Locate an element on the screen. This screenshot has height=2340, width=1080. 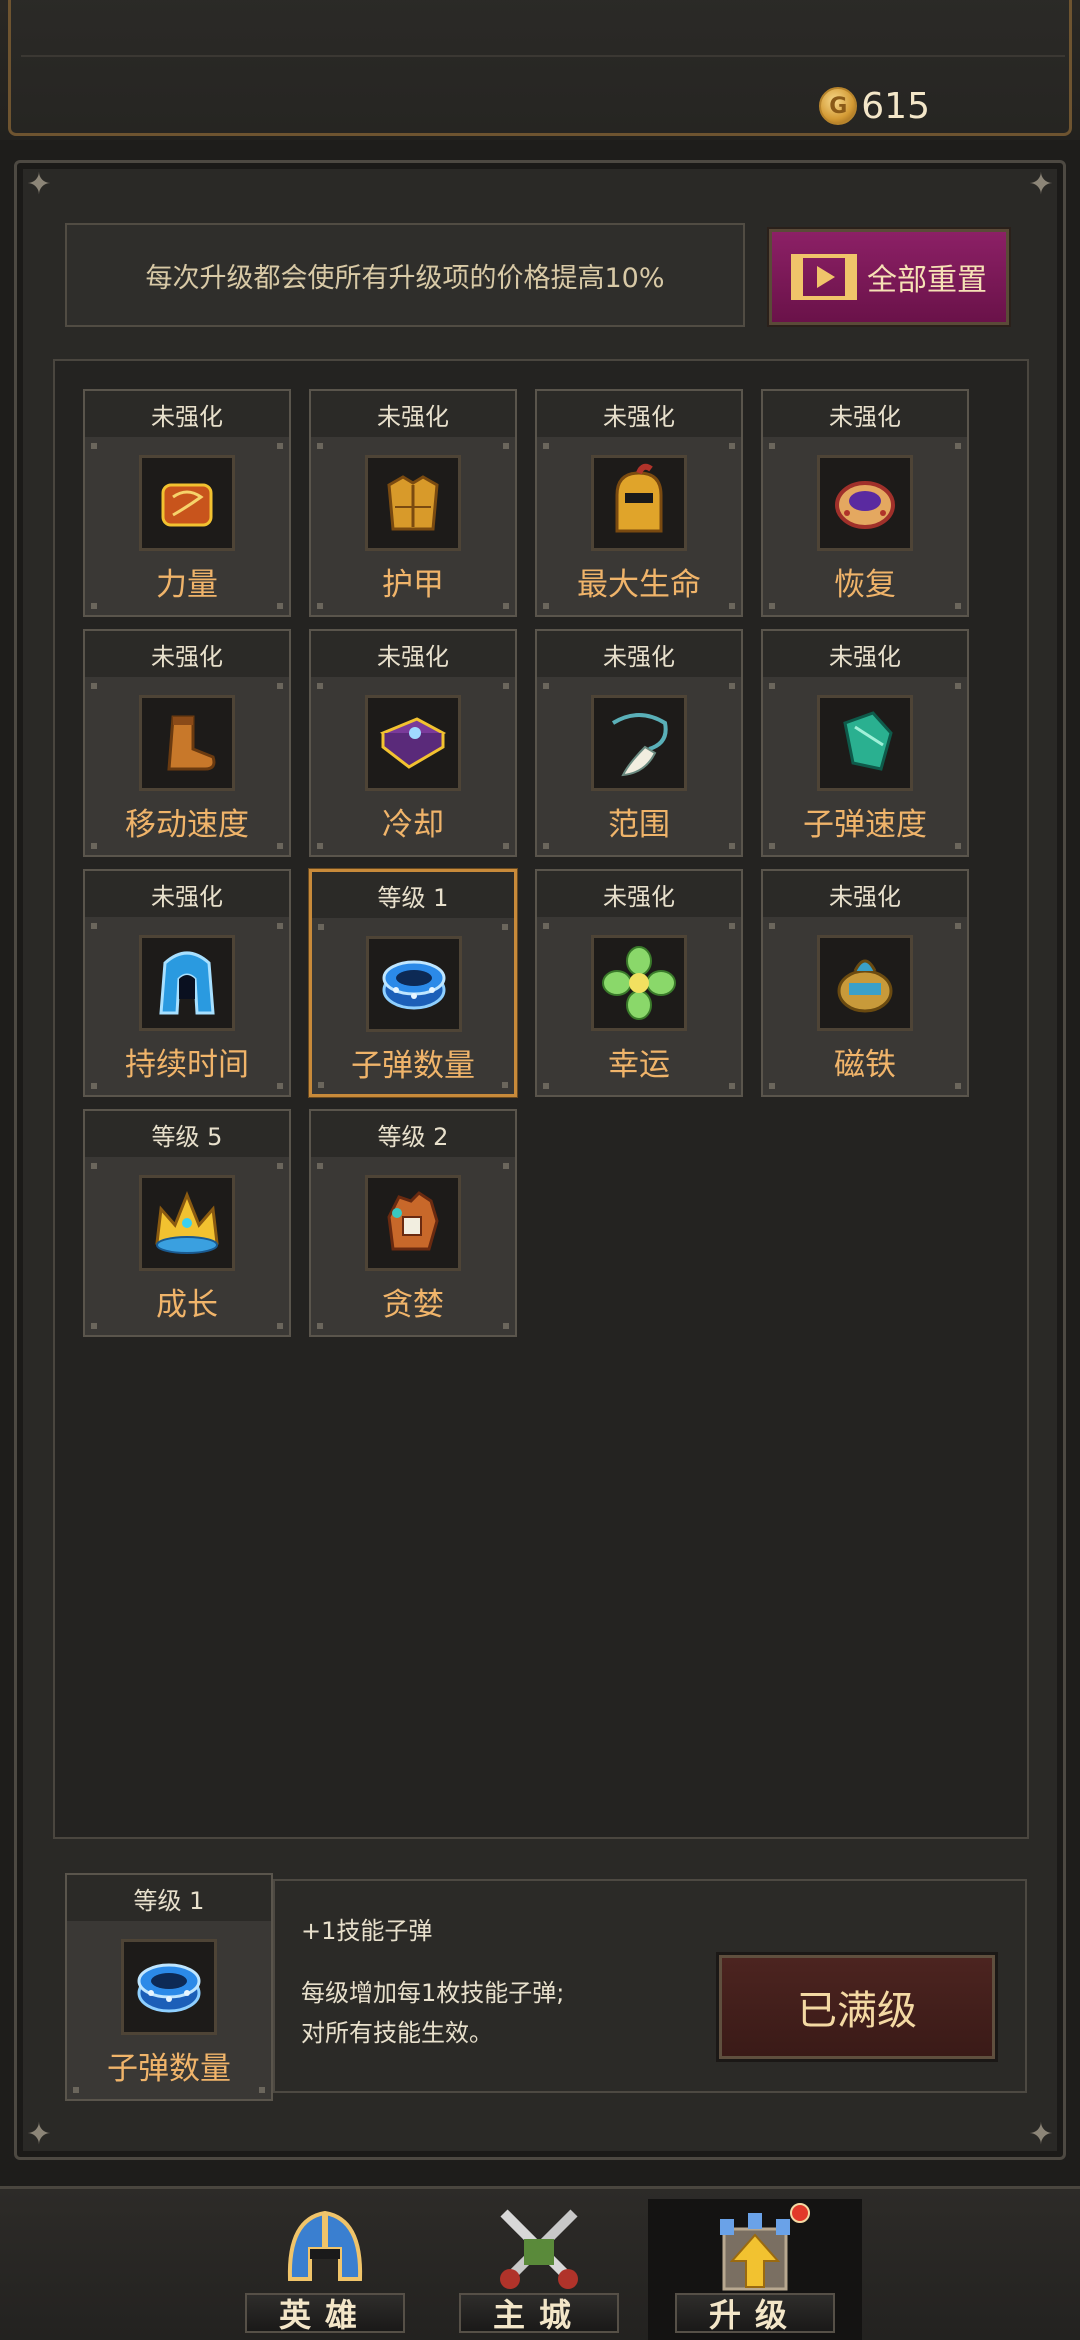
max-level-button: 已满级 is located at coordinates (857, 2007).